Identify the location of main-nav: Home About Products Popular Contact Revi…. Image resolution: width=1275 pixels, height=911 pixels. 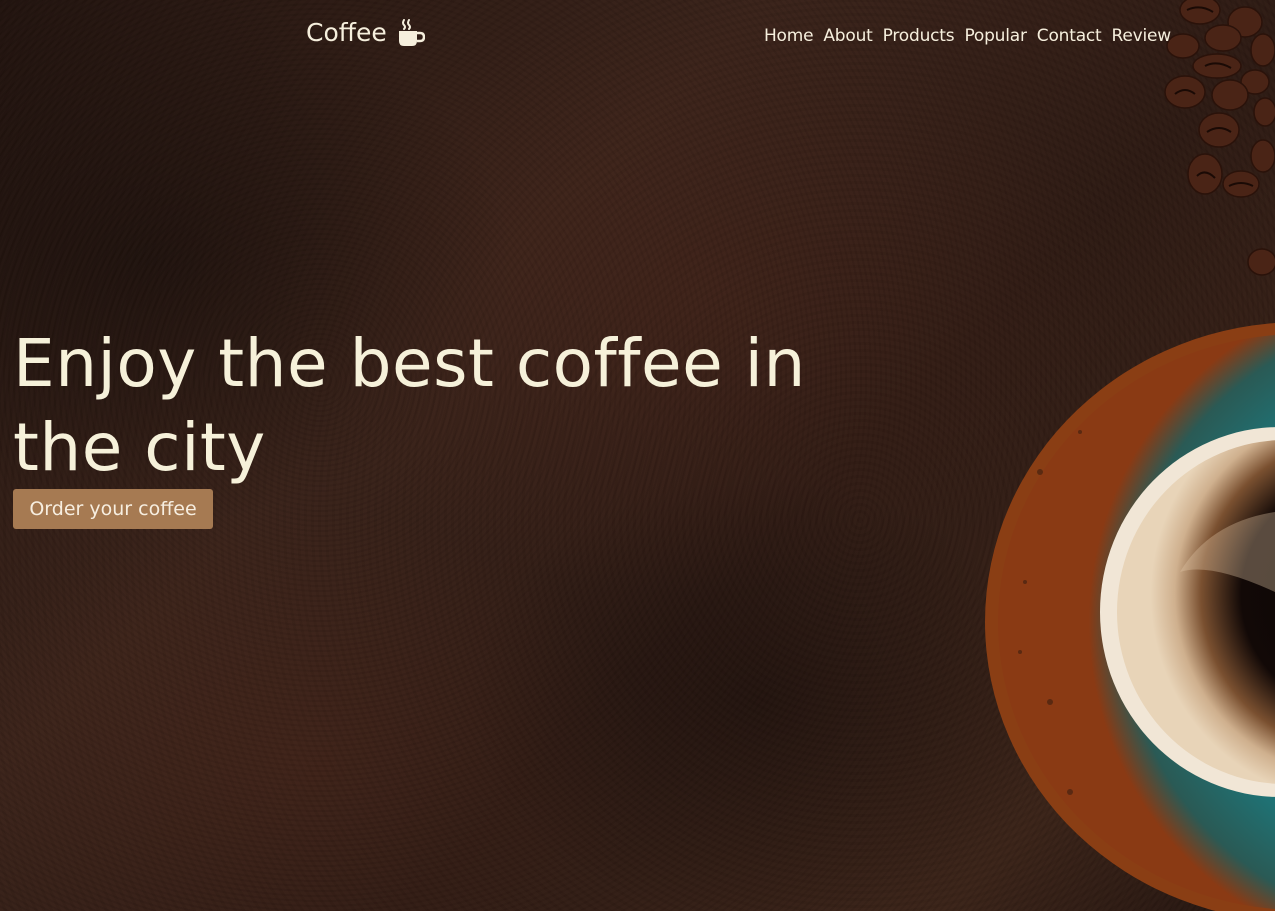
(967, 36).